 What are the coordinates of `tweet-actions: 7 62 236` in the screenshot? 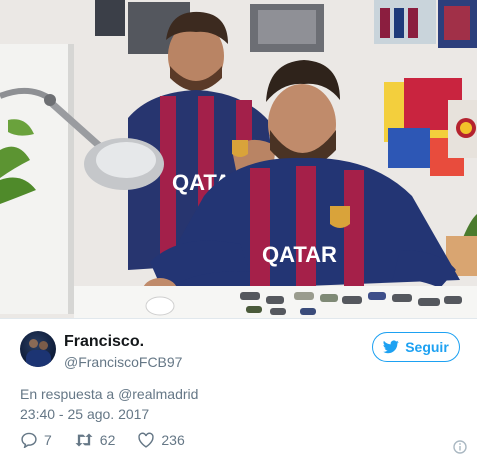 It's located at (113, 440).